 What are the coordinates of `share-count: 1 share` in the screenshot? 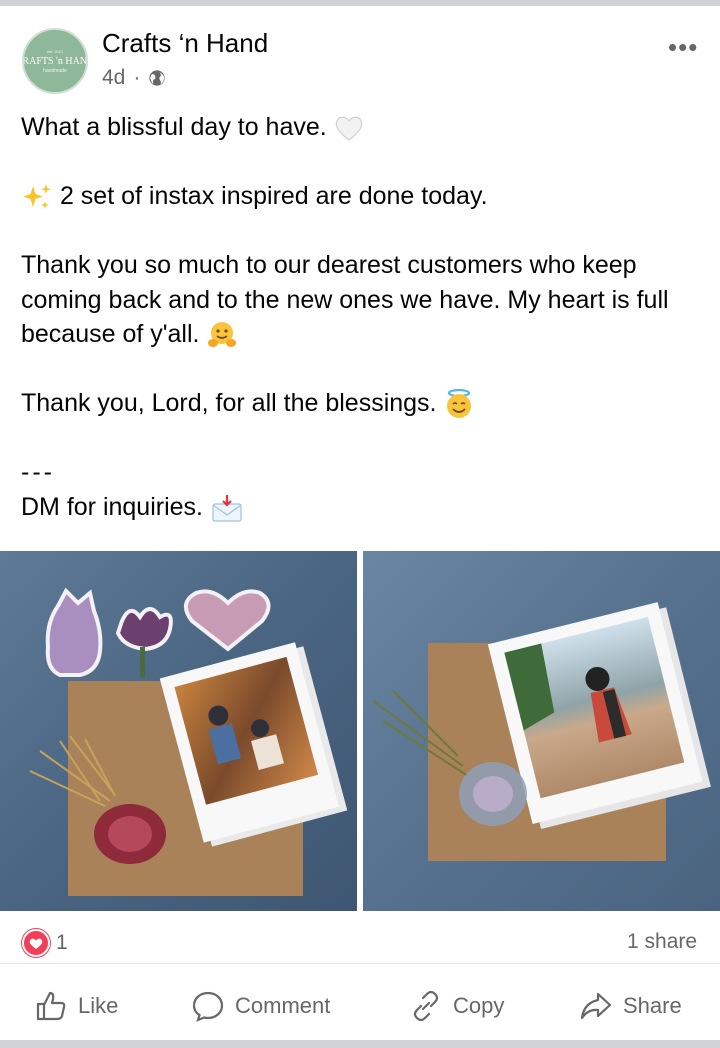 It's located at (662, 942).